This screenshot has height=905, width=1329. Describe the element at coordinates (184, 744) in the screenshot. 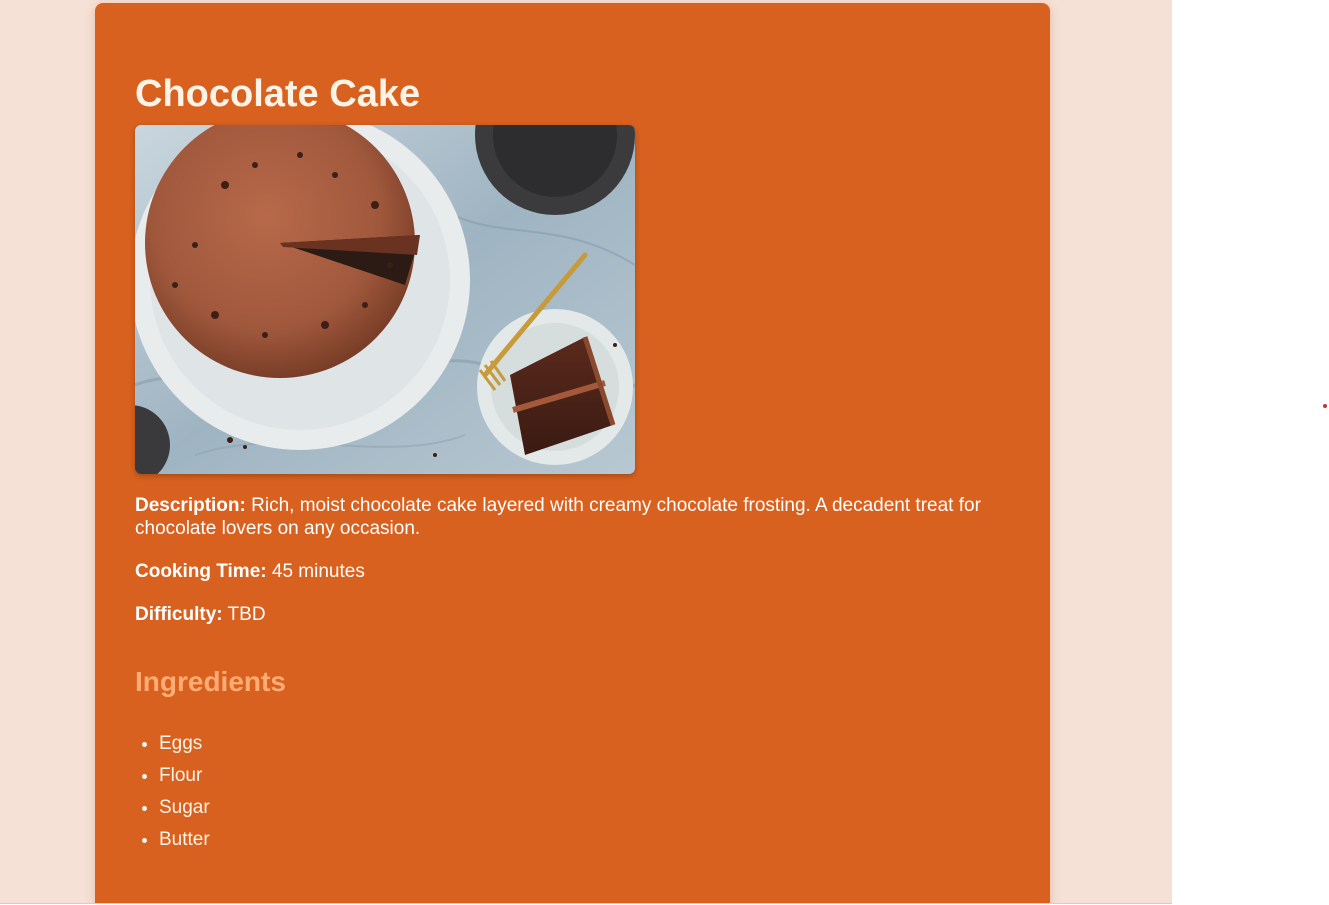

I see `ingredient-item: Eggs` at that location.